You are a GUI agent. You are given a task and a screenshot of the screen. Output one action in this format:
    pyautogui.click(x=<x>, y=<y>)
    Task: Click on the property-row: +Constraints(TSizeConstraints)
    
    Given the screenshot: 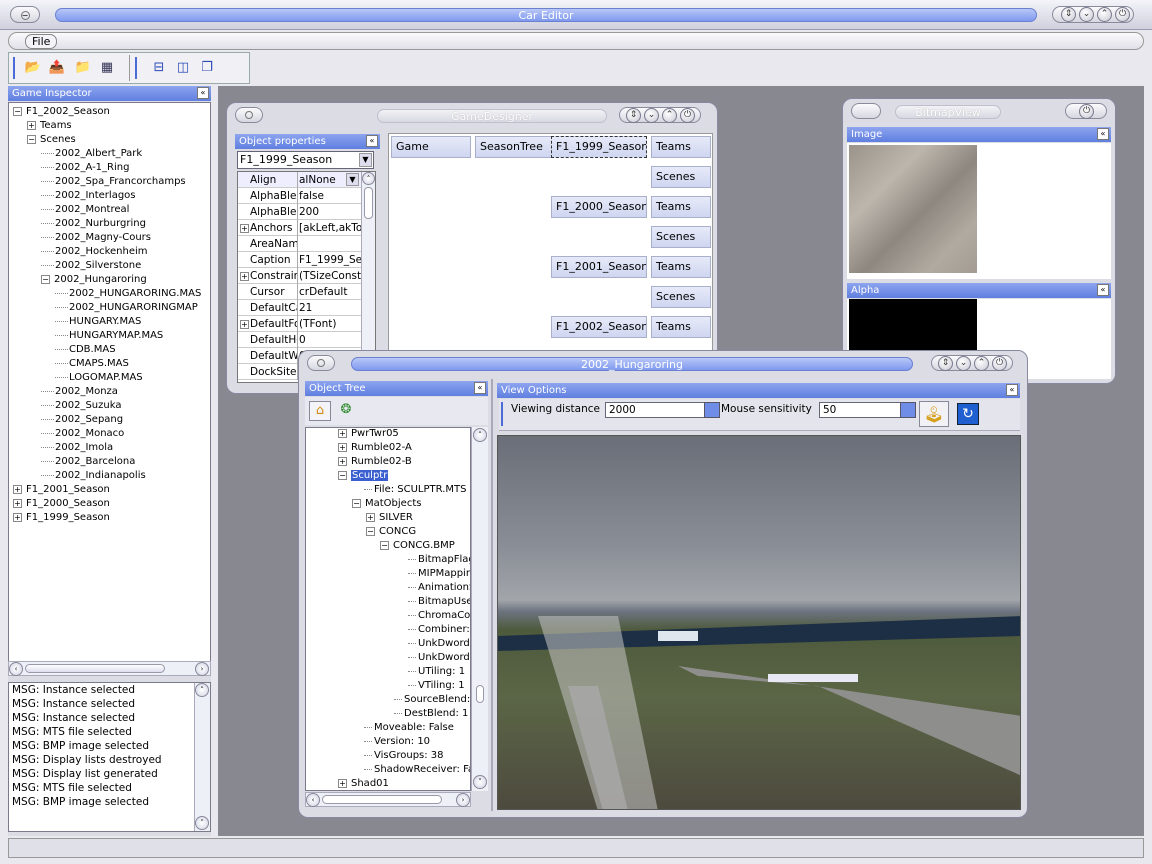 What is the action you would take?
    pyautogui.click(x=300, y=276)
    